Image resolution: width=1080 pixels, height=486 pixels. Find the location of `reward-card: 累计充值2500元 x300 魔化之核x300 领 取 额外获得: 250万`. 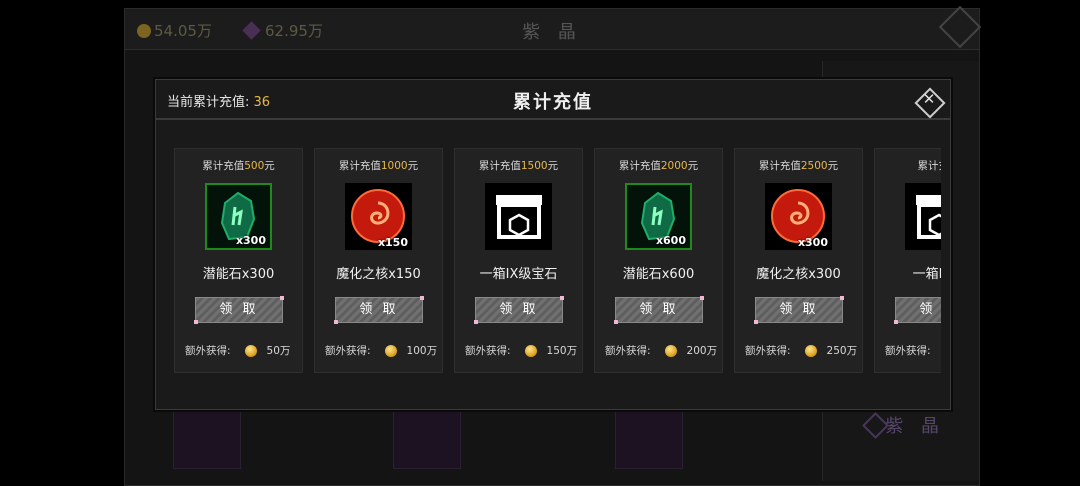

reward-card: 累计充值2500元 x300 魔化之核x300 领 取 额外获得: 250万 is located at coordinates (798, 260).